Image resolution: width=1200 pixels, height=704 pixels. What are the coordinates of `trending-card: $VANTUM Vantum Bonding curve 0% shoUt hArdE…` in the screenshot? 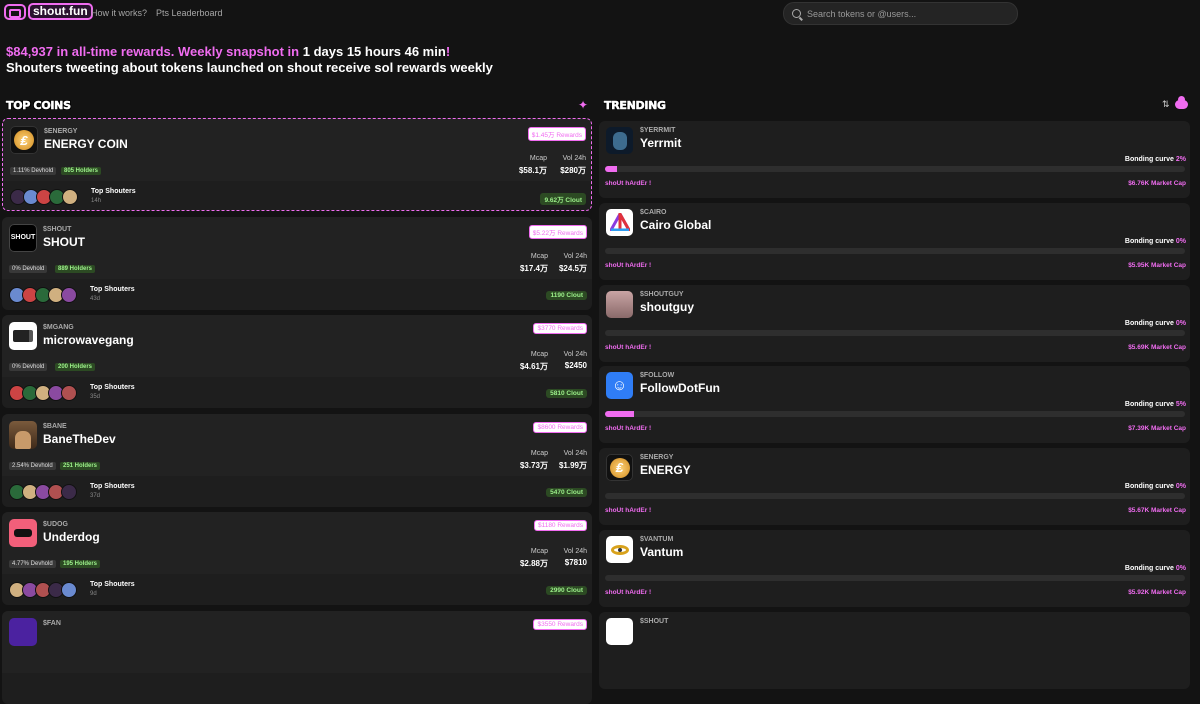 It's located at (894, 568).